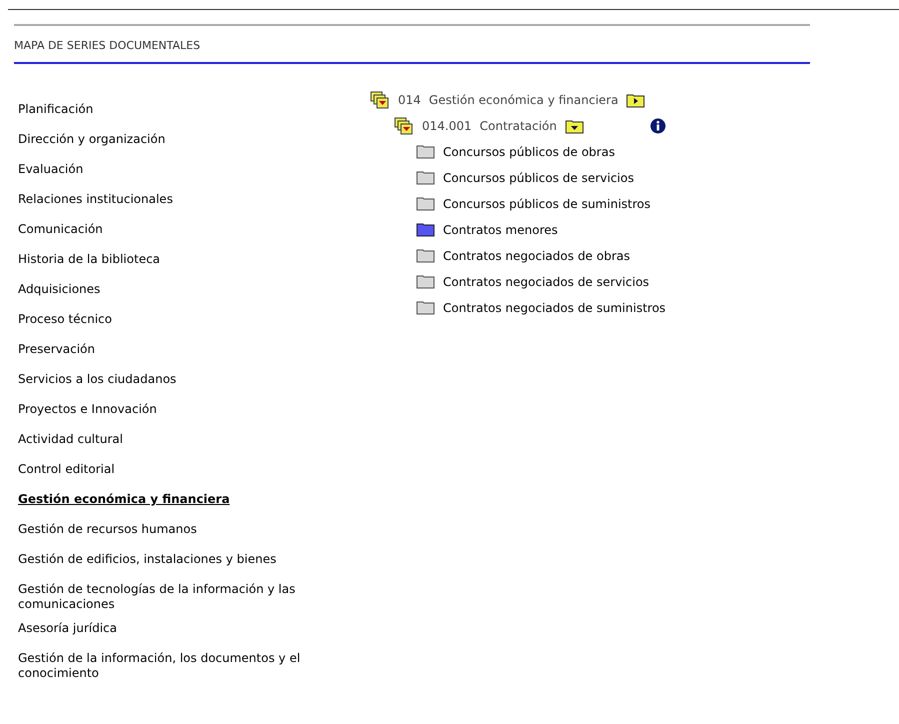 This screenshot has height=724, width=899. I want to click on subseries-code: 014.001, so click(447, 126).